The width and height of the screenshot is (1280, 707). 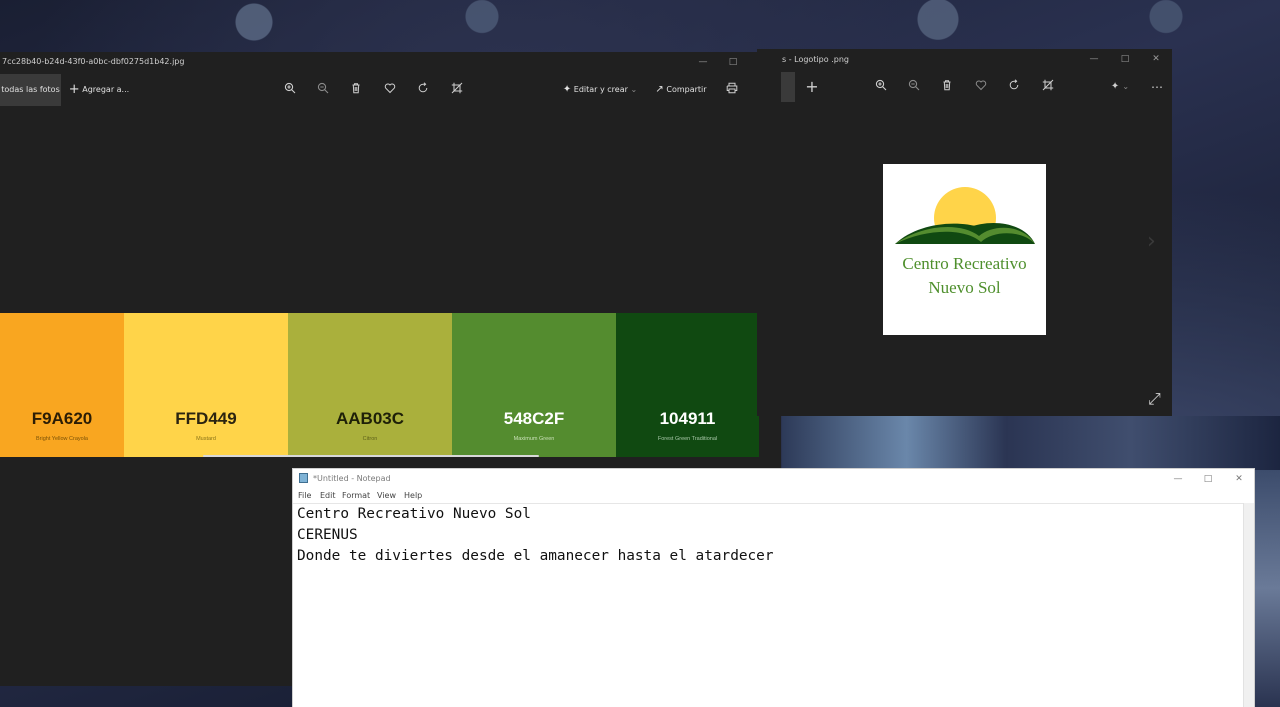 I want to click on swatch-name: Mustard, so click(x=206, y=439).